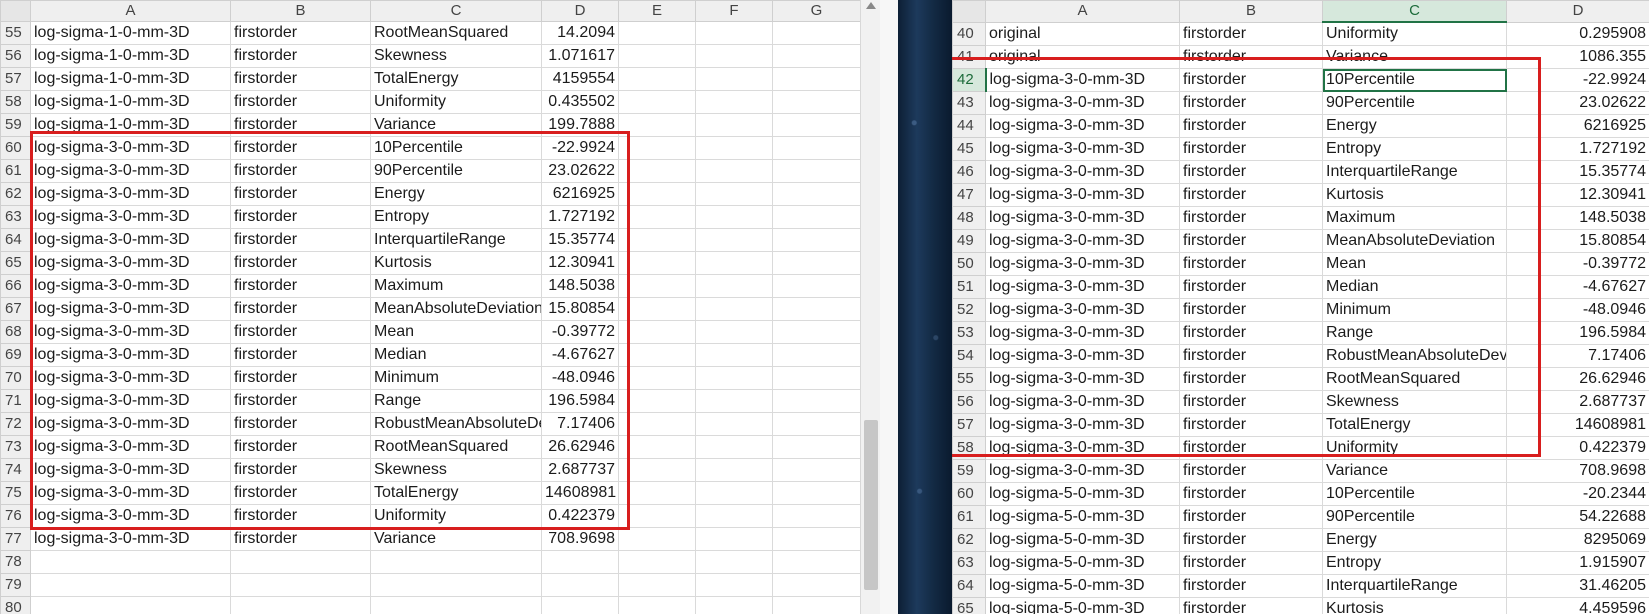  What do you see at coordinates (870, 307) in the screenshot?
I see `vertical-scrollbar` at bounding box center [870, 307].